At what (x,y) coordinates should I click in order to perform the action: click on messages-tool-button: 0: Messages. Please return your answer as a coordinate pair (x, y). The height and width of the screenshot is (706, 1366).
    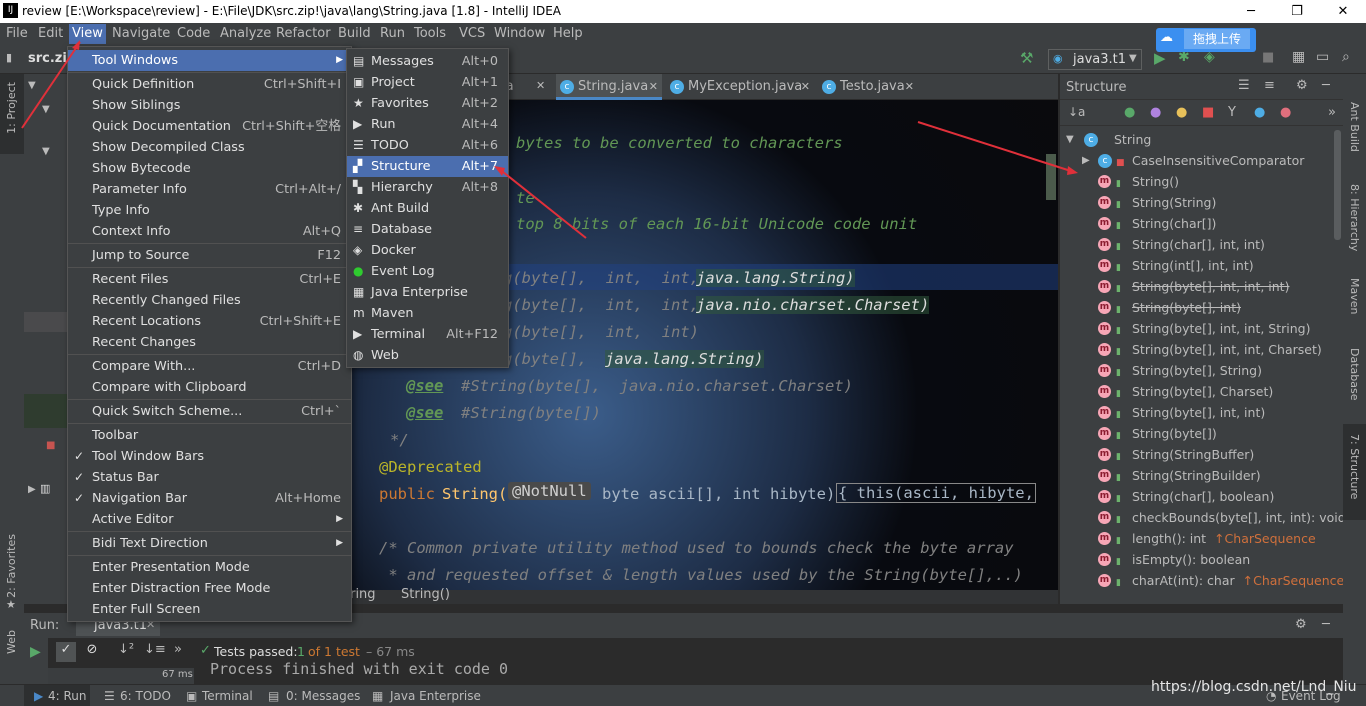
    Looking at the image, I should click on (323, 696).